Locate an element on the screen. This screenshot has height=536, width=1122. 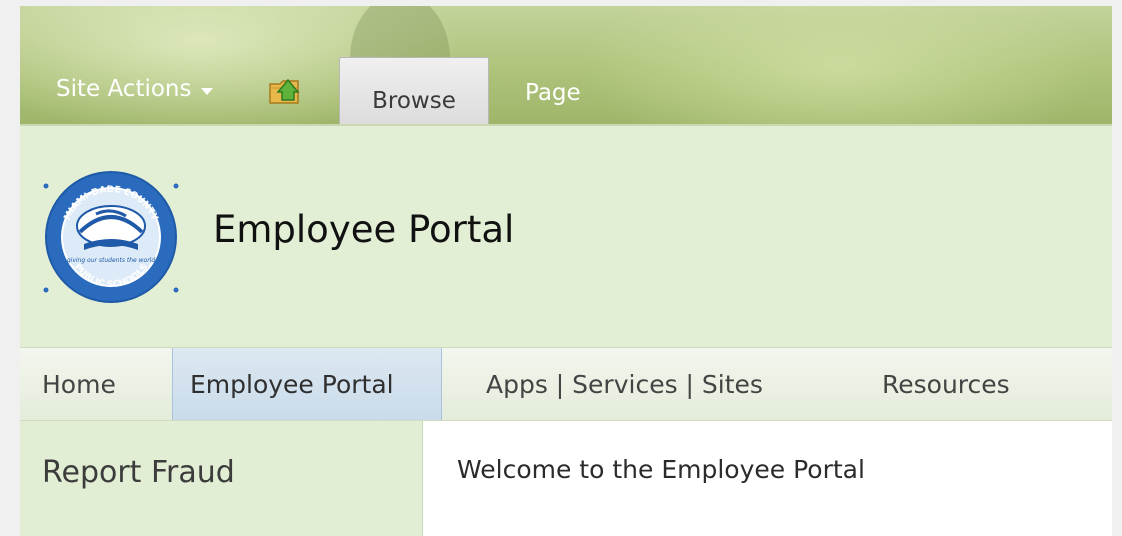
leftnav-item-report-fraud: Report Fraud is located at coordinates (138, 472).